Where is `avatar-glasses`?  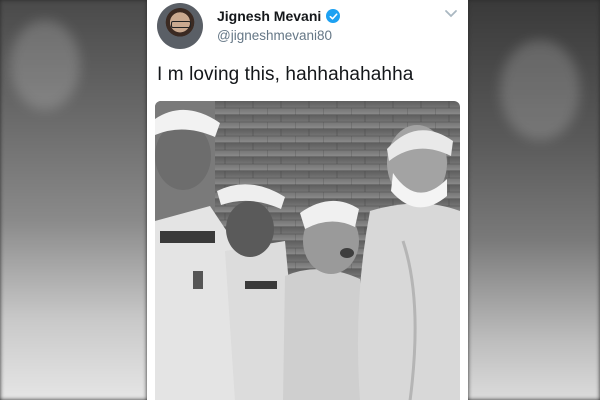 avatar-glasses is located at coordinates (181, 24).